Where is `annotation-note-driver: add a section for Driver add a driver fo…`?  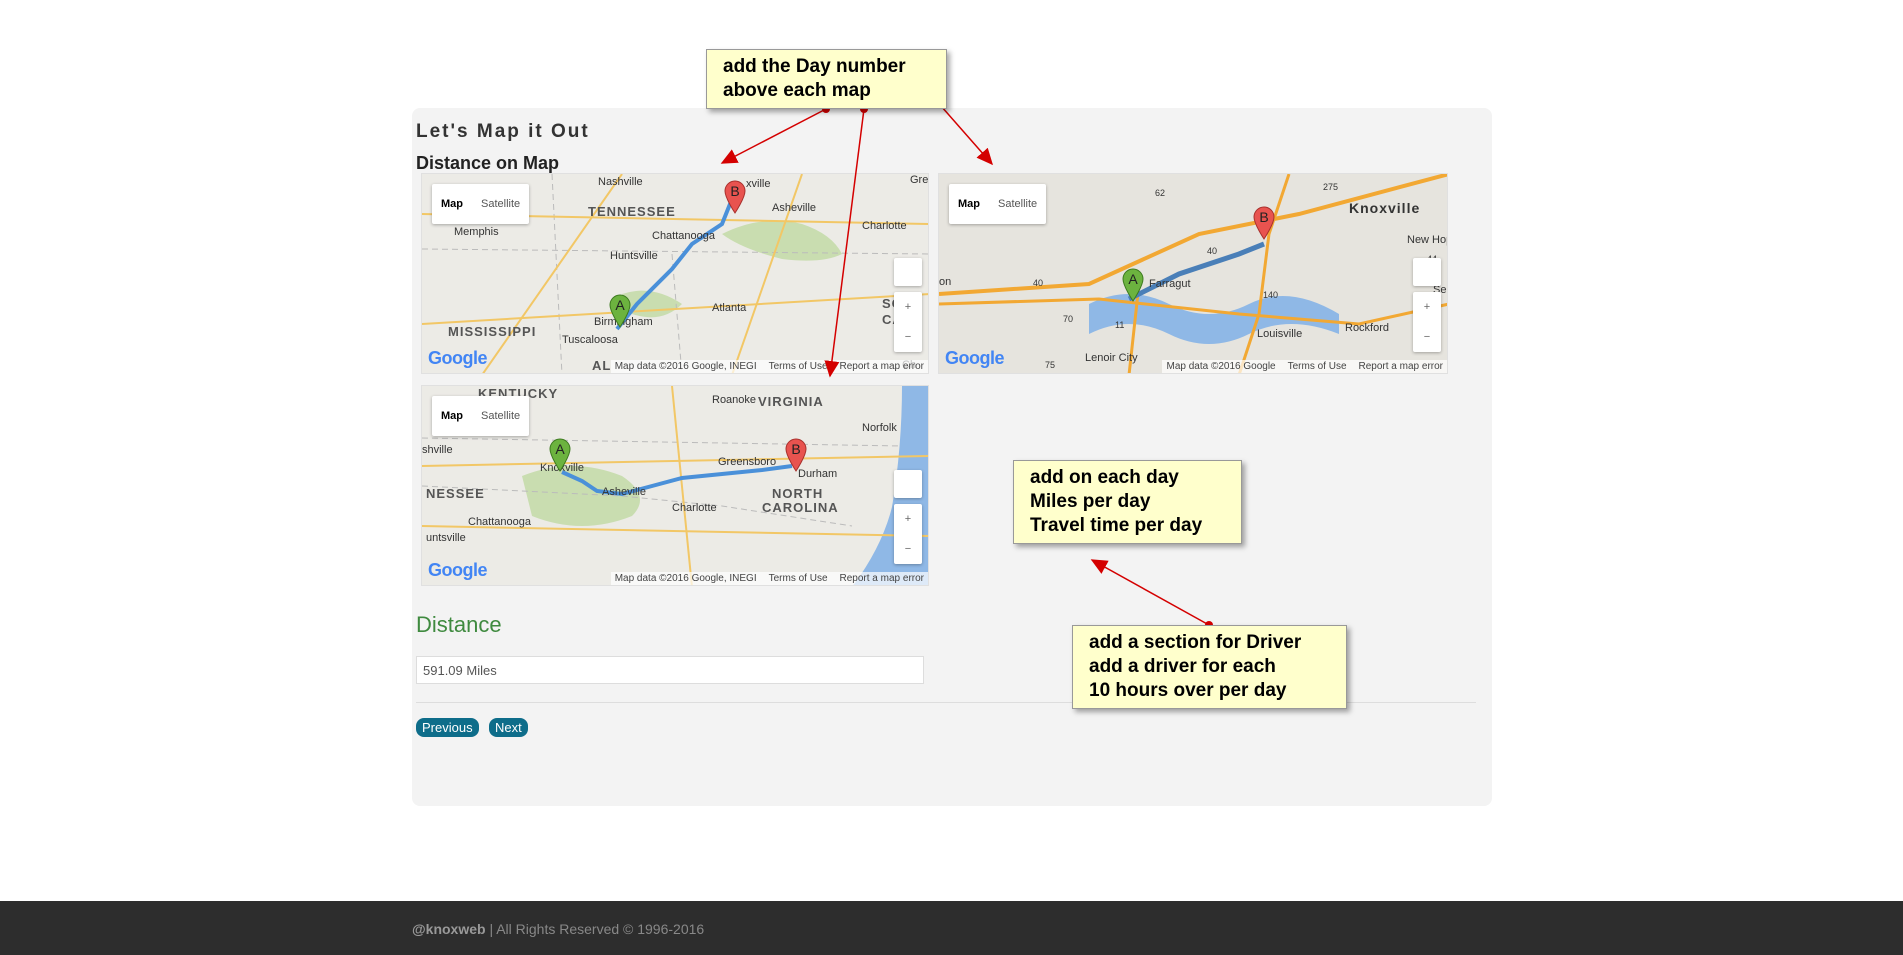
annotation-note-driver: add a section for Driver add a driver fo… is located at coordinates (1209, 667).